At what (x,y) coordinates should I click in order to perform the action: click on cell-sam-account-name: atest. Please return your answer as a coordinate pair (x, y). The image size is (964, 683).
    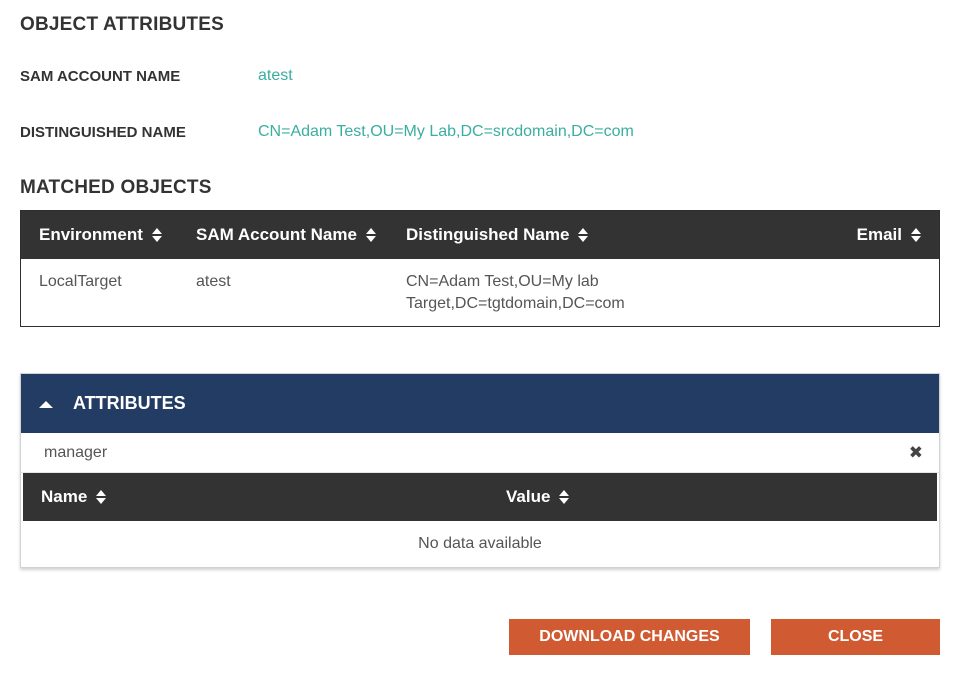
    Looking at the image, I should click on (213, 281).